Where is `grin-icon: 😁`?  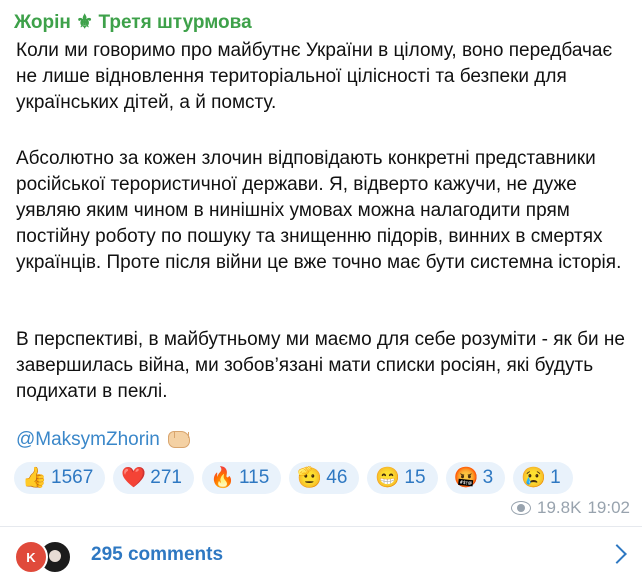 grin-icon: 😁 is located at coordinates (388, 478).